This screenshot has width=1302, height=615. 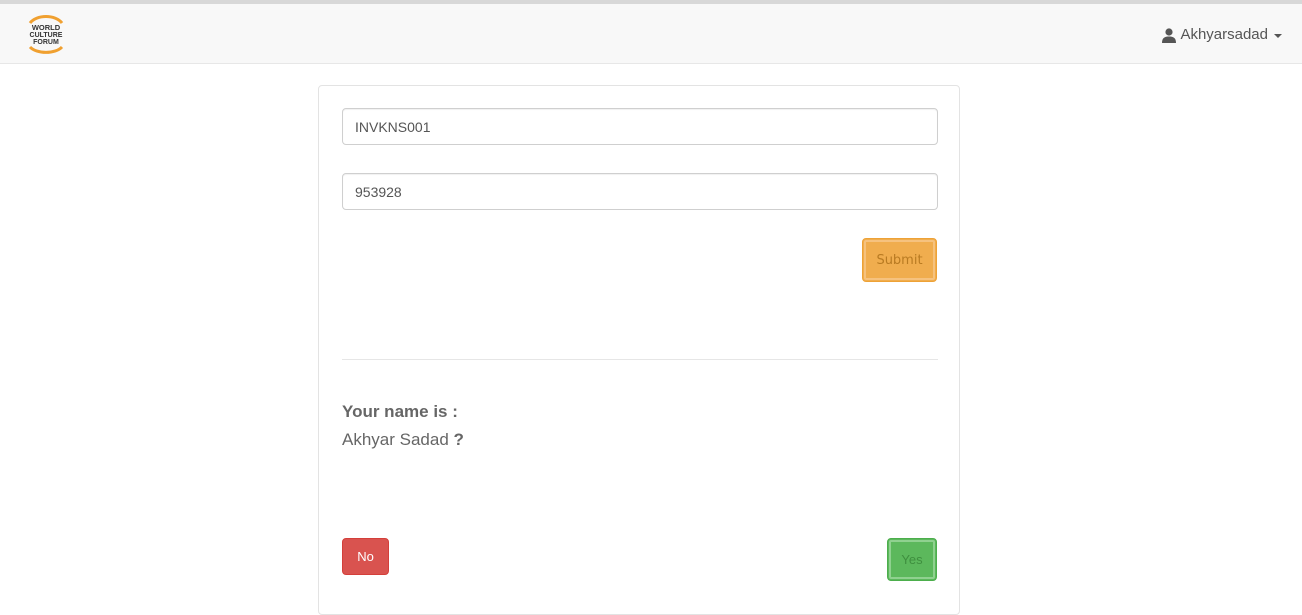 I want to click on name-confirmation-text: Akhyar Sadad ?, so click(x=403, y=440).